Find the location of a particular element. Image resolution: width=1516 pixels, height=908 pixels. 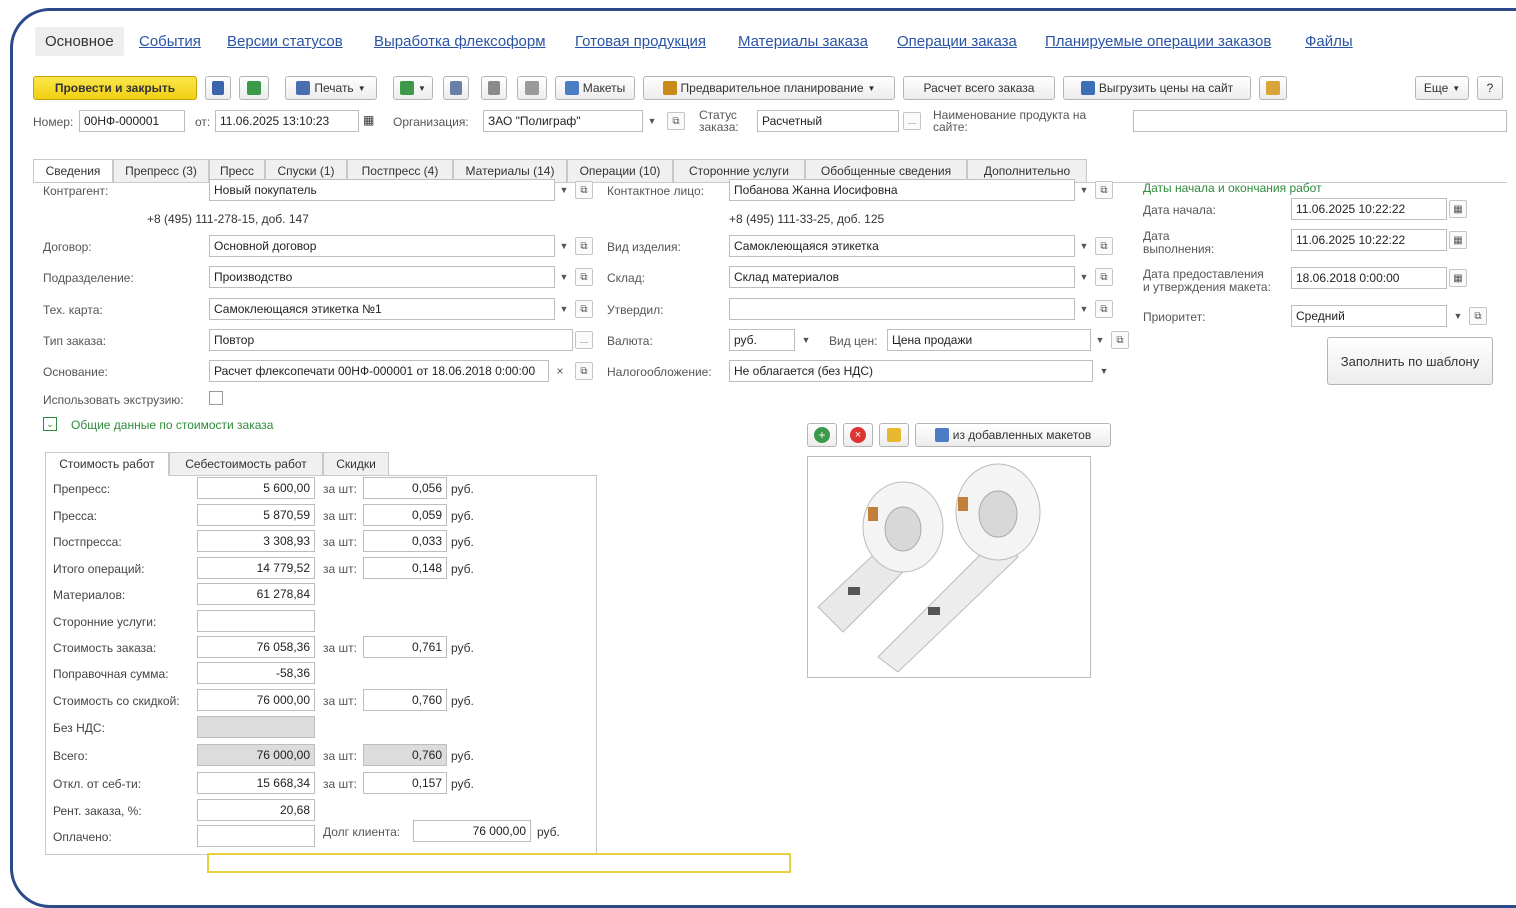

date-field: 11.06.2025 13:10:23 is located at coordinates (287, 121).